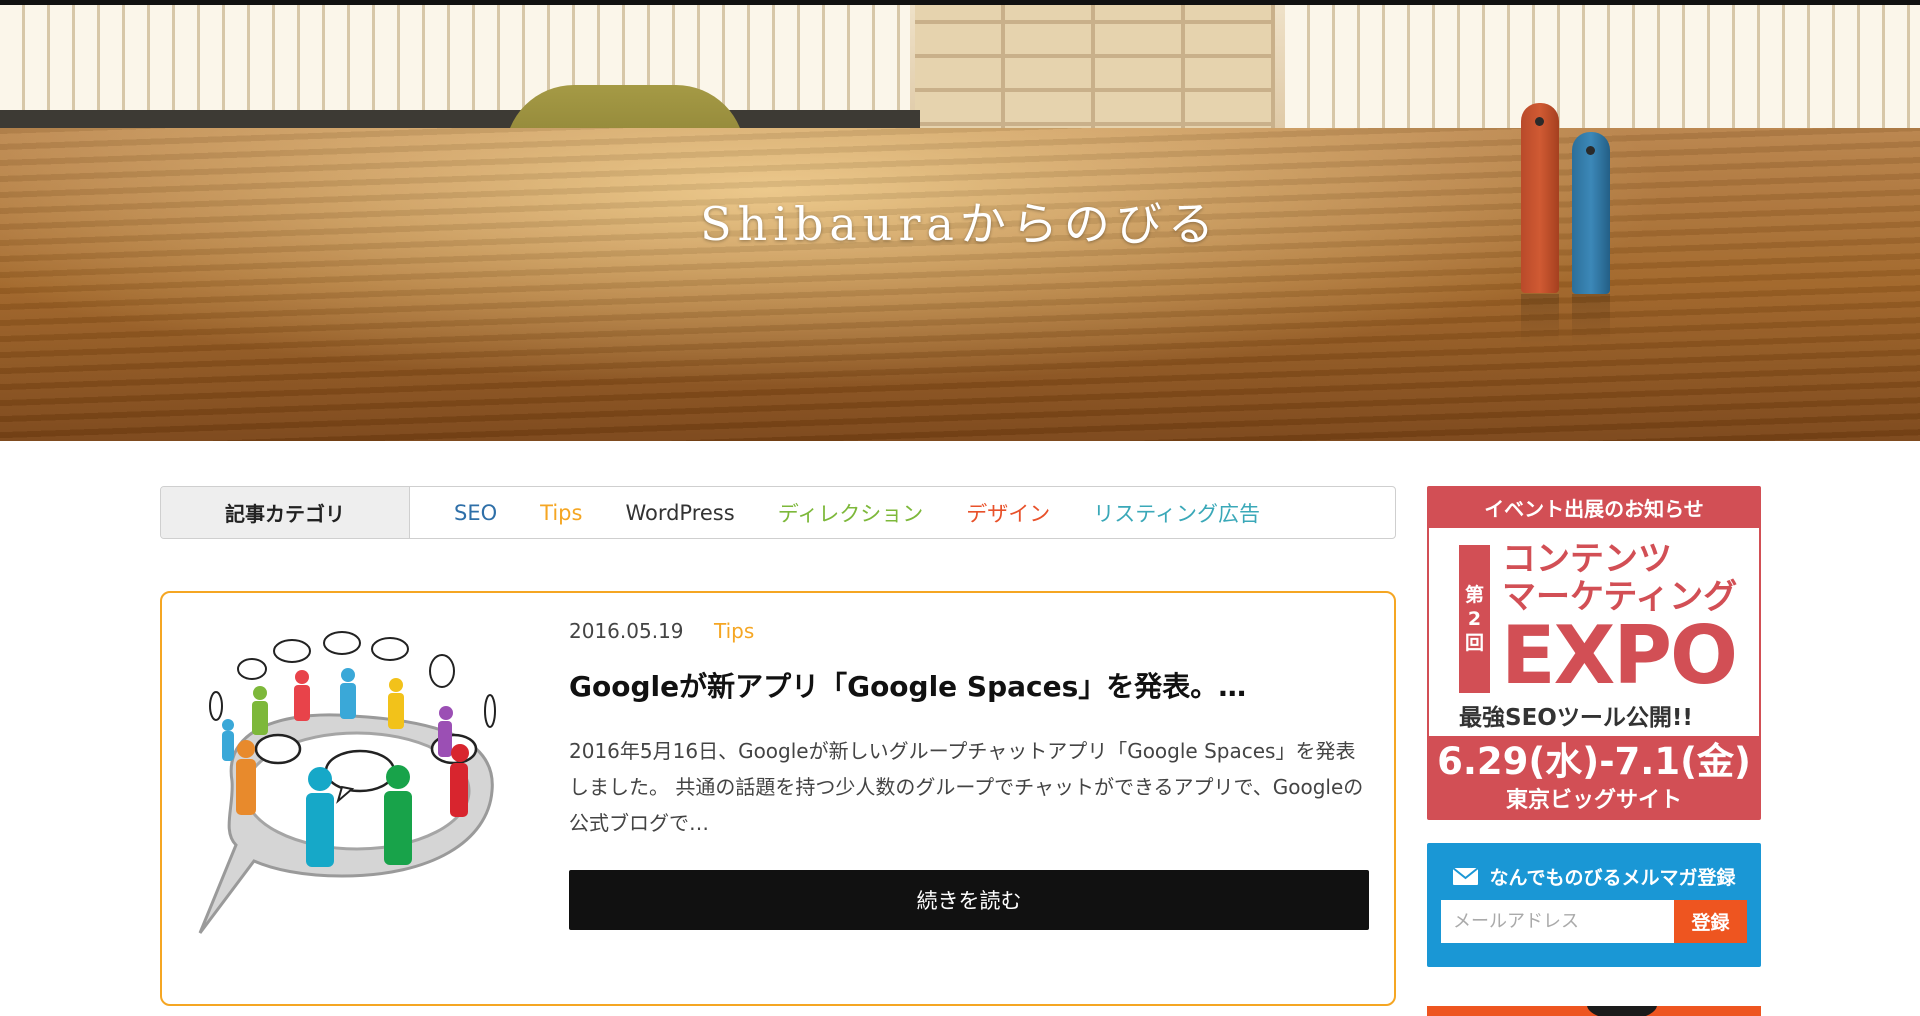 This screenshot has height=1016, width=1920. What do you see at coordinates (969, 900) in the screenshot?
I see `read-more-button: 続きを読む` at bounding box center [969, 900].